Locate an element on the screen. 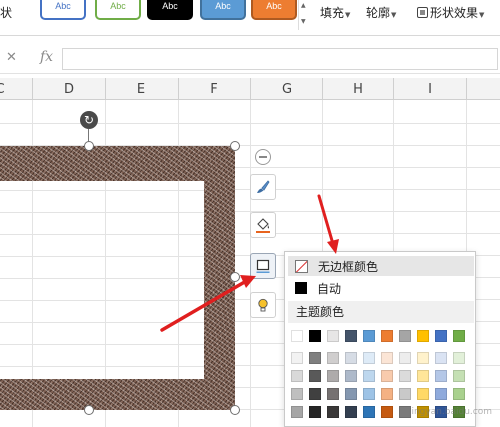  chevron-down-icon: ▼ is located at coordinates (482, 15).